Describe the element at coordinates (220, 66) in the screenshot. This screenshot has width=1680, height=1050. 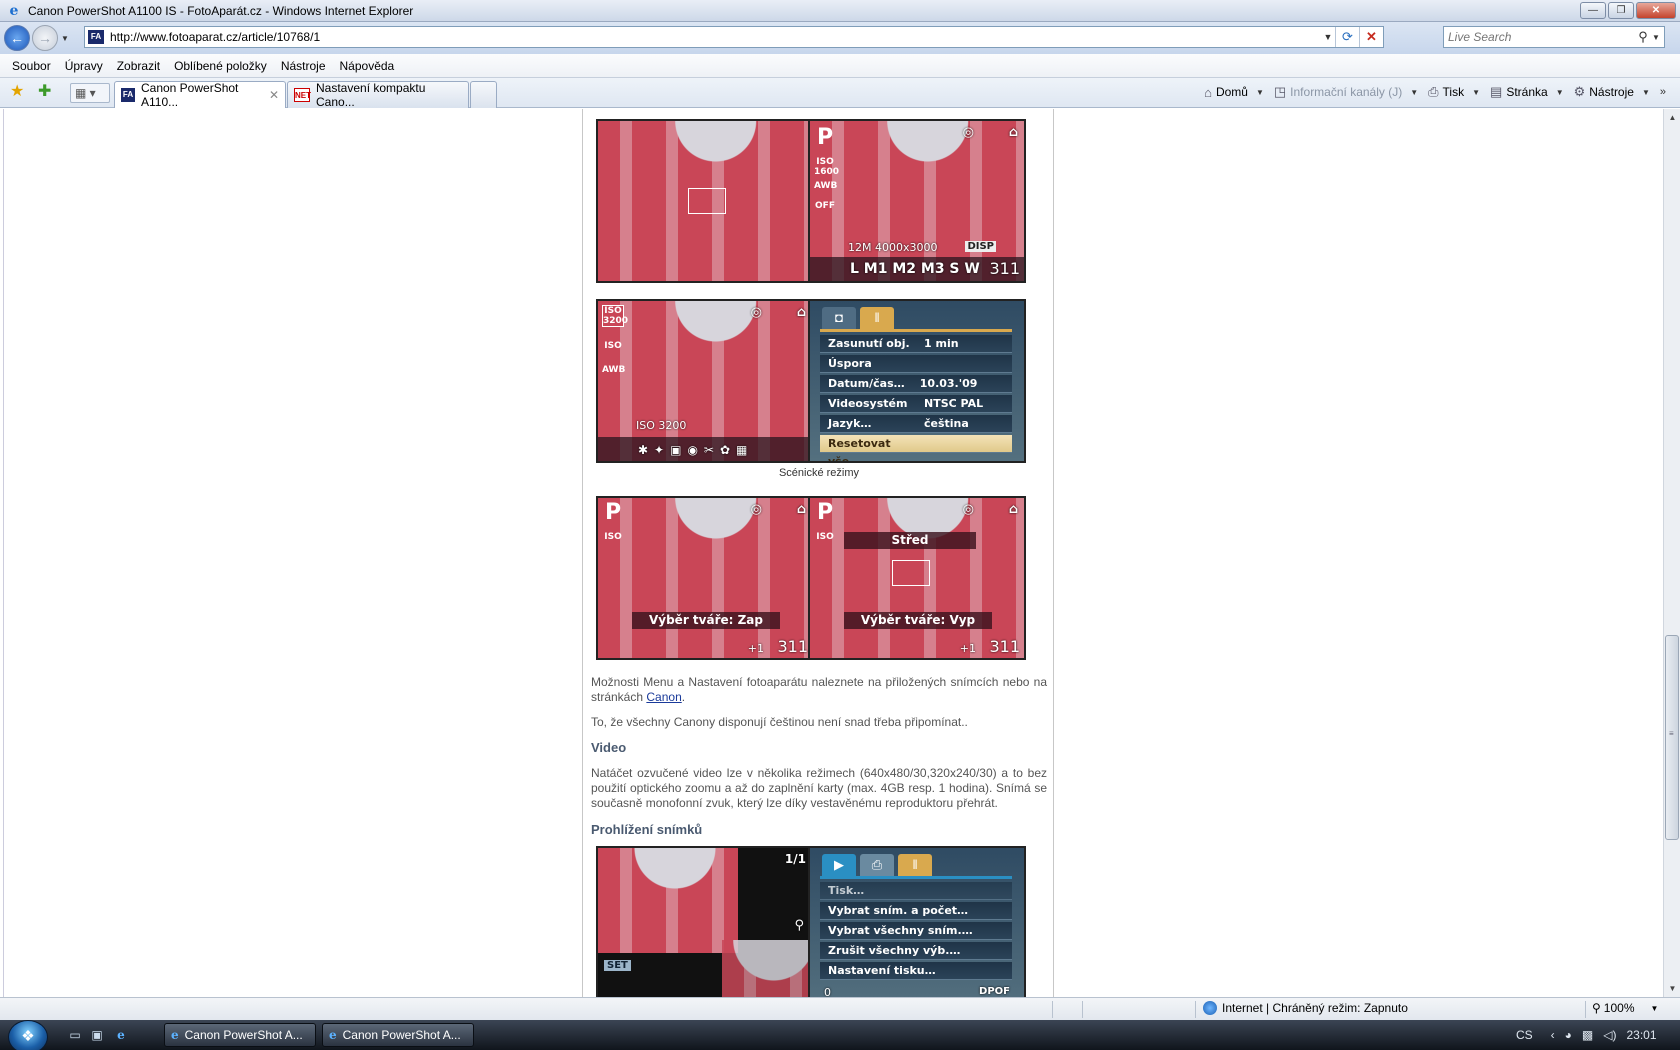
I see `menu-favorites: Oblíbené položky` at that location.